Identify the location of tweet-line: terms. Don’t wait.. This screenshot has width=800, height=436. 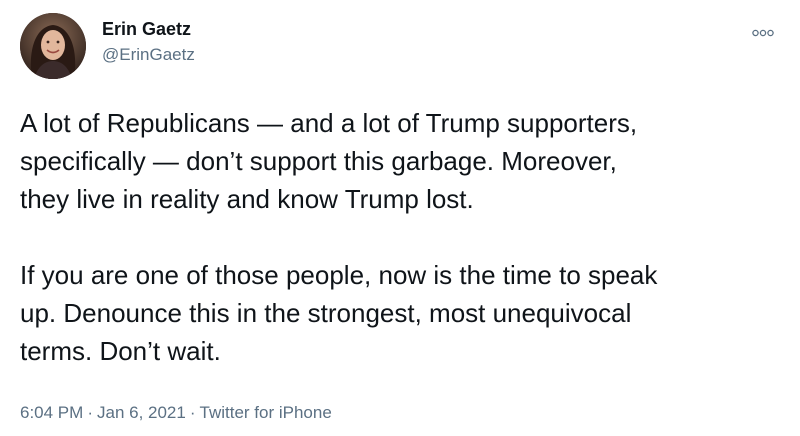
(120, 351).